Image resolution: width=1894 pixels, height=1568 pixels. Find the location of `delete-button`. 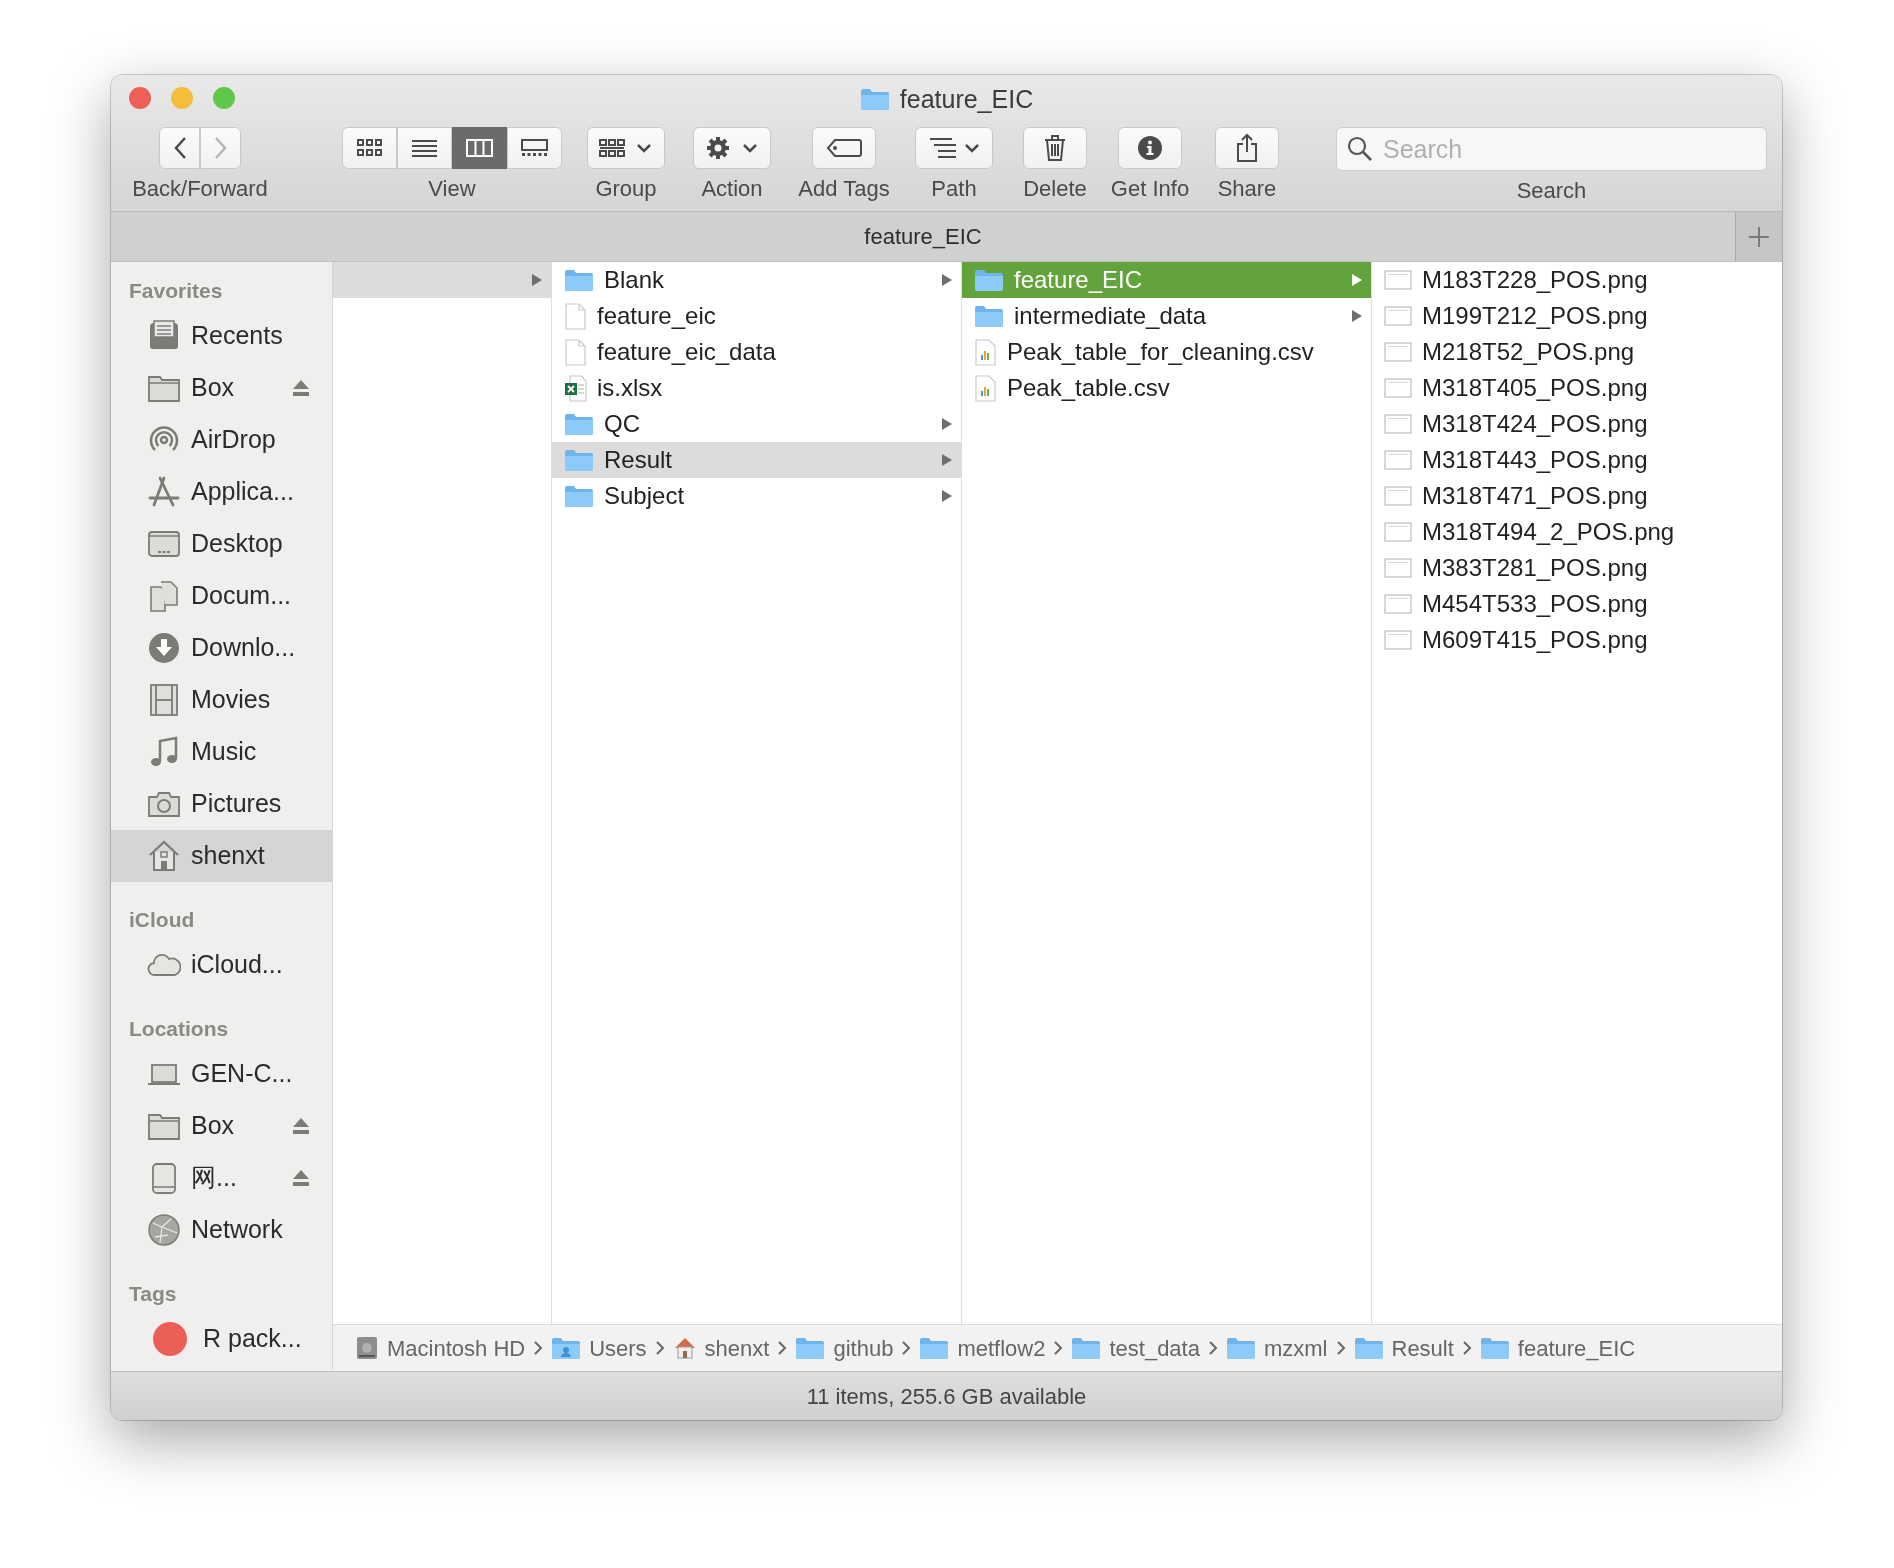

delete-button is located at coordinates (1055, 148).